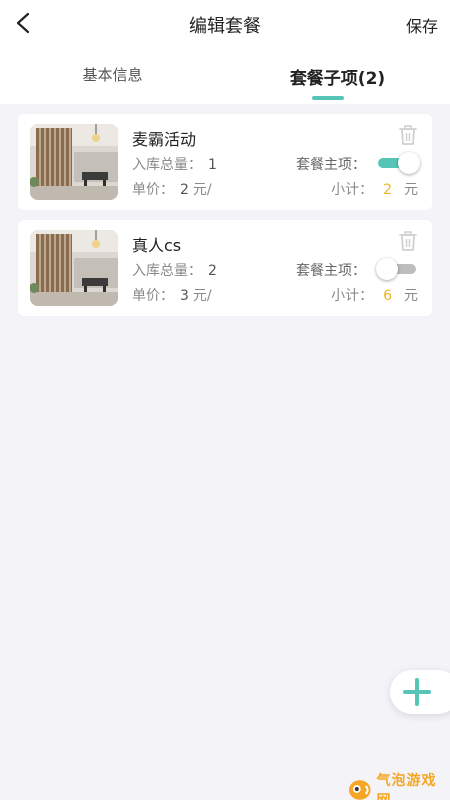 This screenshot has height=800, width=450. What do you see at coordinates (184, 296) in the screenshot?
I see `unit-price-value: 3` at bounding box center [184, 296].